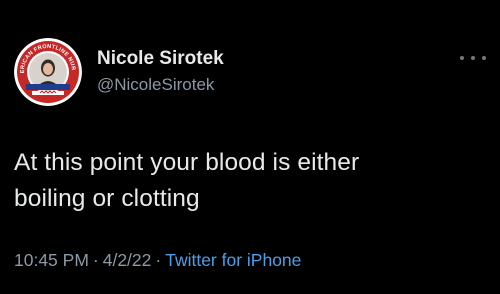 The image size is (500, 294). I want to click on tweet-date: 4/2/22, so click(127, 260).